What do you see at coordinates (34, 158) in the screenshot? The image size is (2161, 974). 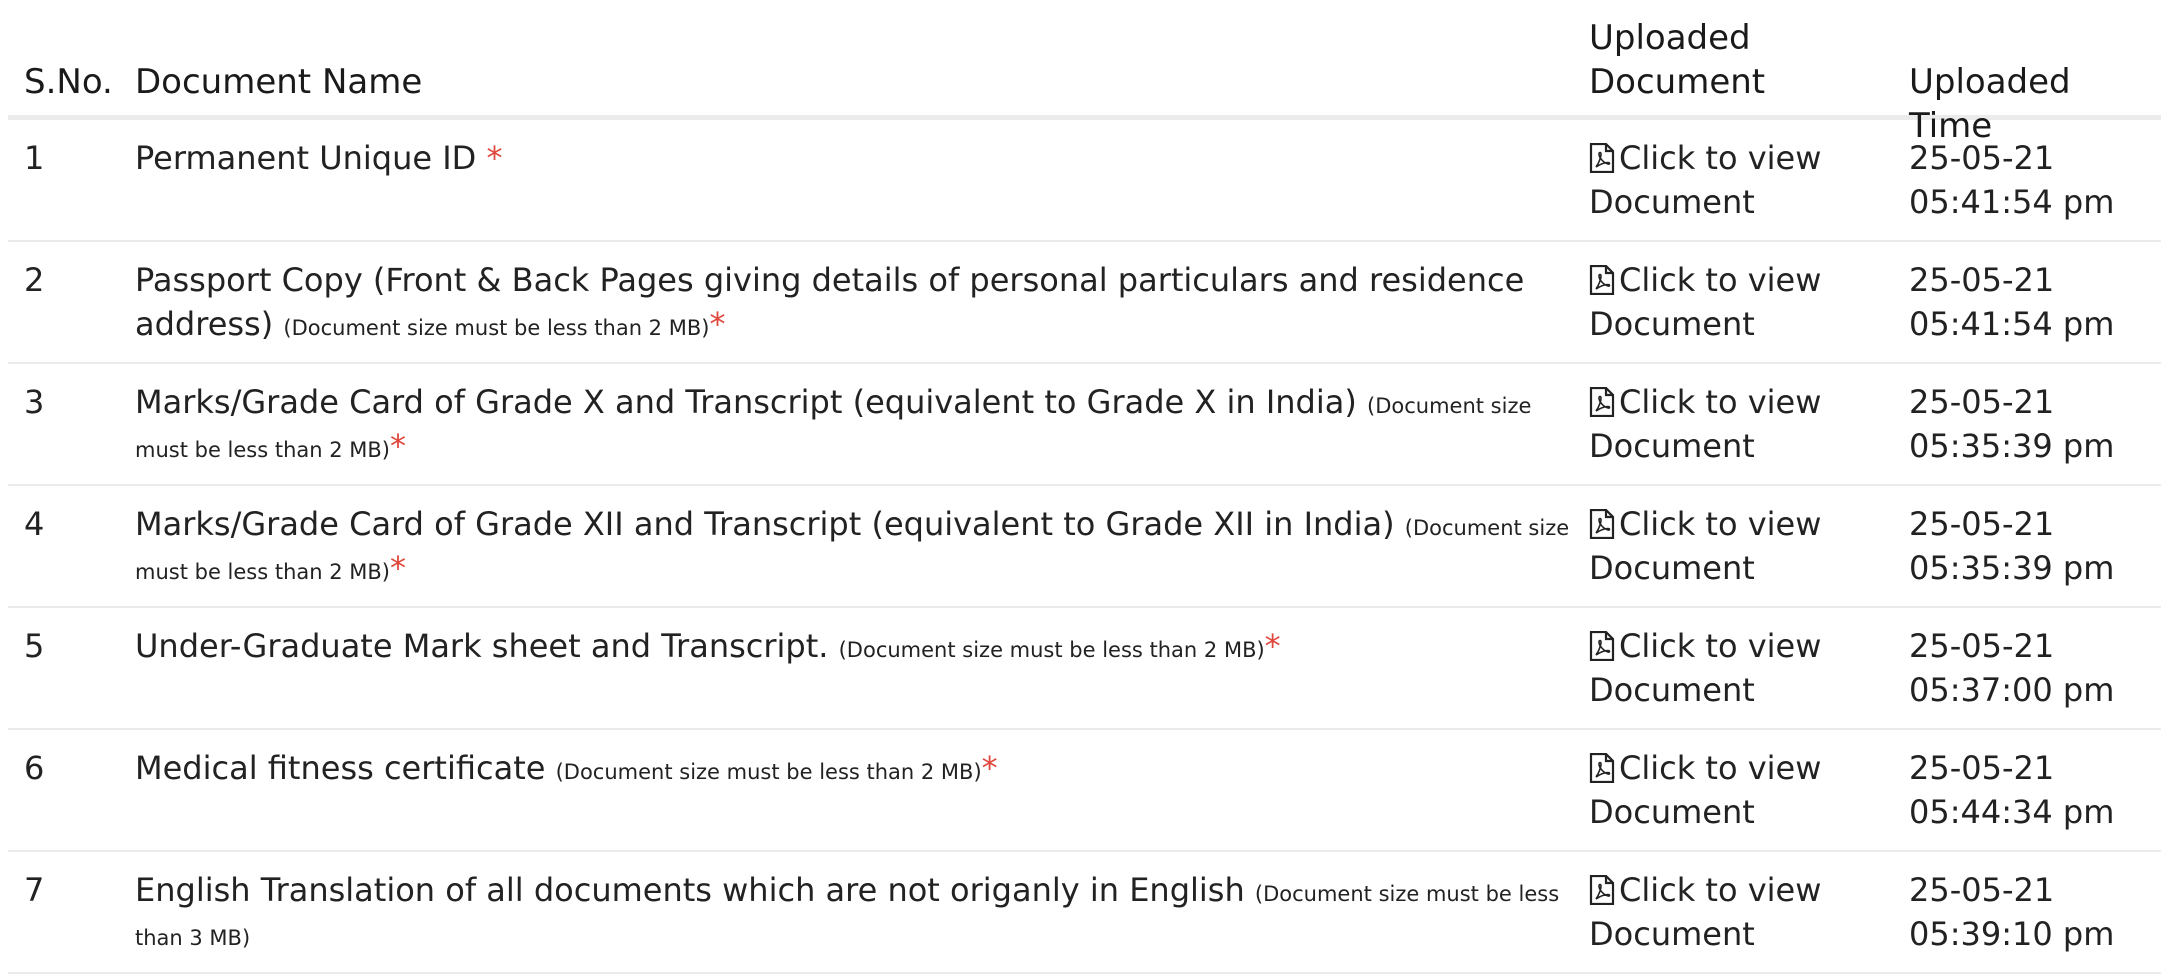 I see `row-sno: 1` at bounding box center [34, 158].